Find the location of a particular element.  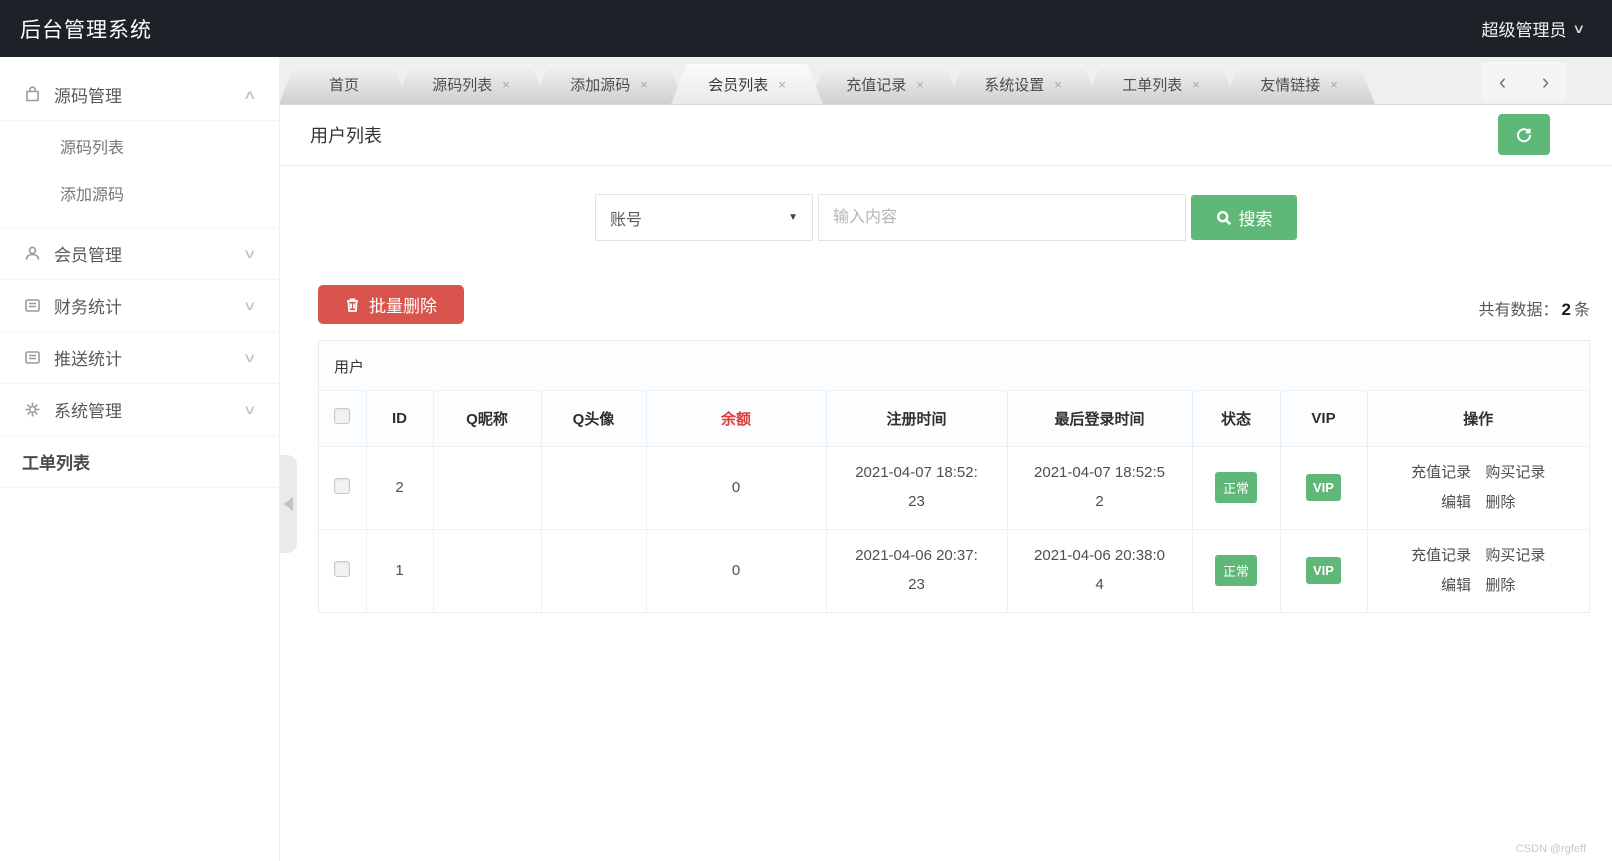

sidebar-item-work-orders: 工单列表 is located at coordinates (139, 462).